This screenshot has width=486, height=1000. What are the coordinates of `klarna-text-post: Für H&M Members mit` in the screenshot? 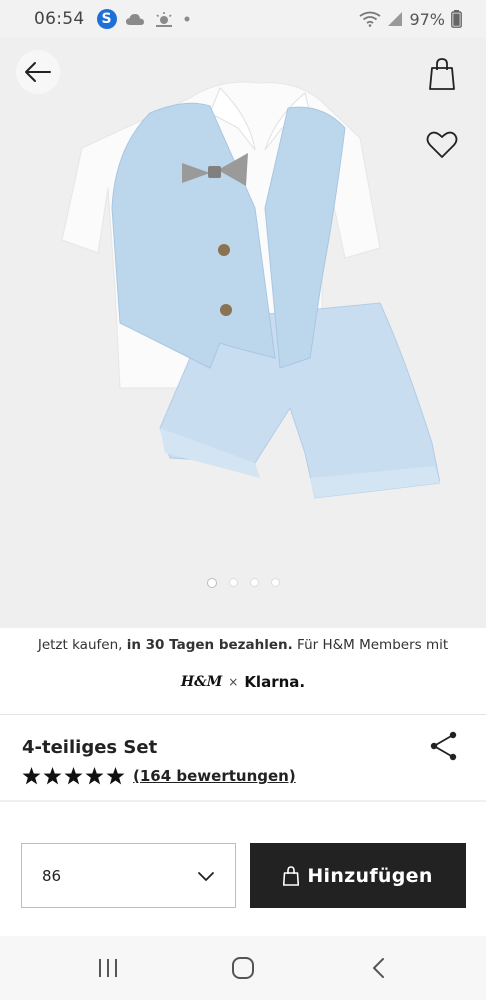 It's located at (370, 645).